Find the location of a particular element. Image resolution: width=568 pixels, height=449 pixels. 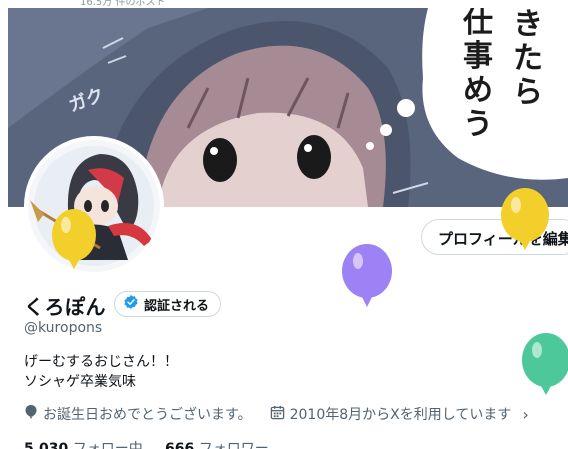

joined-item: 2010年8月からXを利用しています › is located at coordinates (399, 414).